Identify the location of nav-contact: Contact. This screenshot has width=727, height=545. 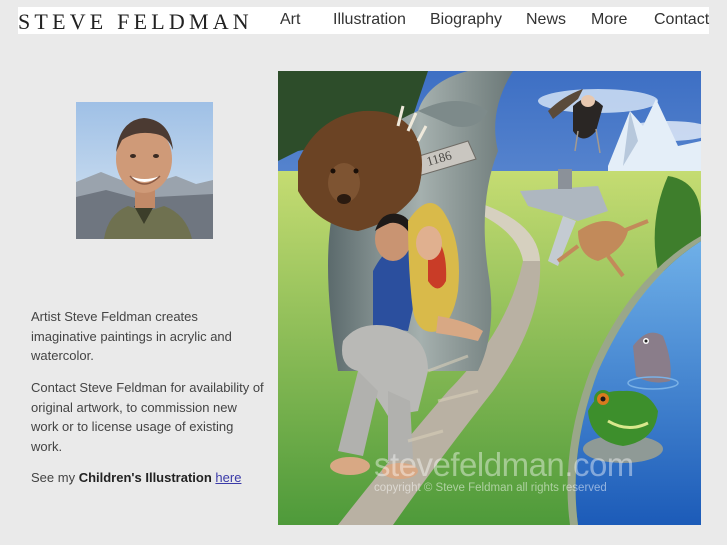
(681, 20).